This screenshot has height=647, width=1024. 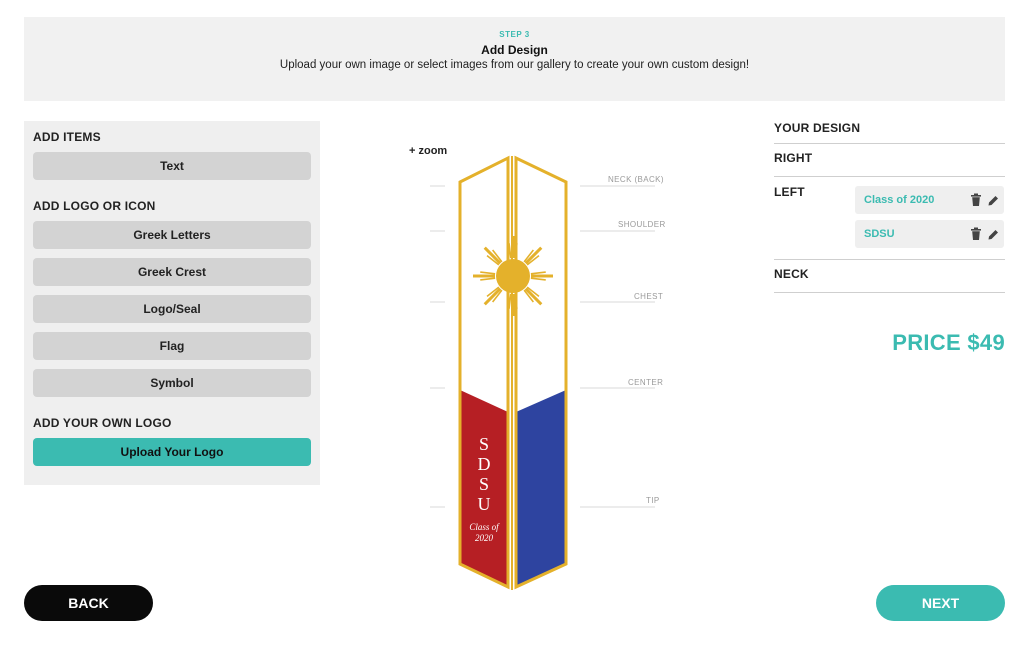 What do you see at coordinates (67, 137) in the screenshot?
I see `add-items-title: ADD ITEMS` at bounding box center [67, 137].